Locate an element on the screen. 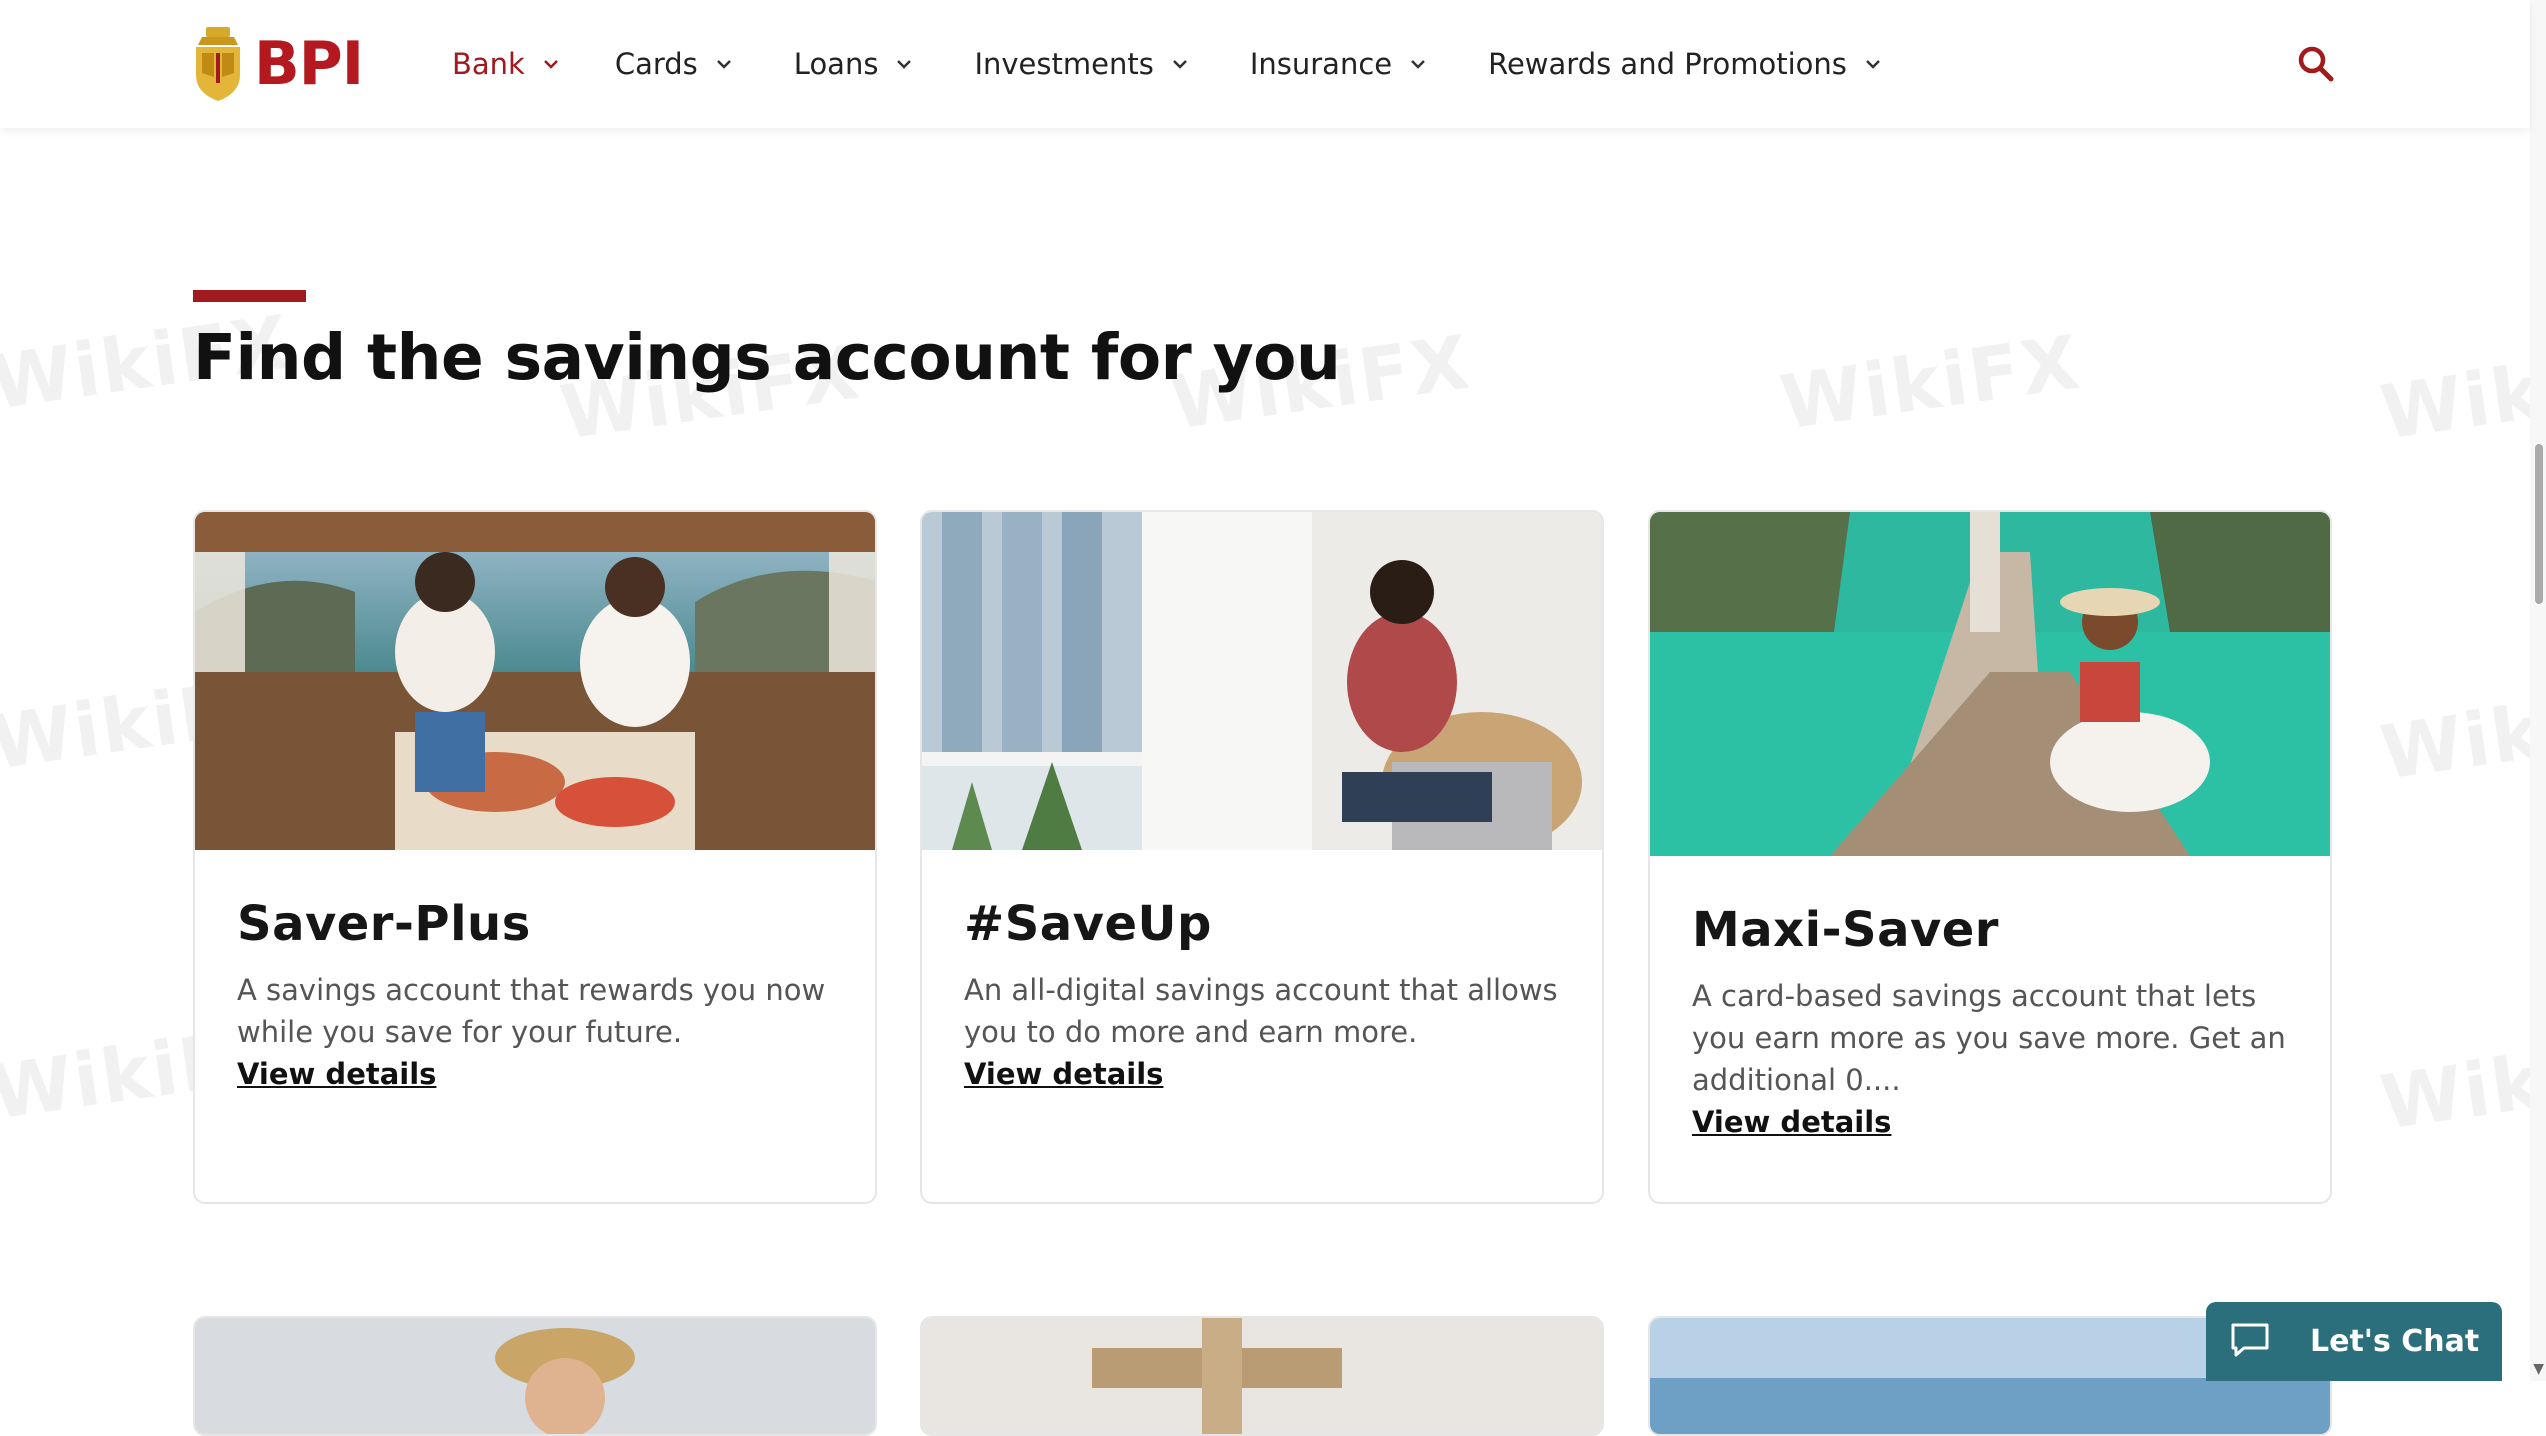 Image resolution: width=2546 pixels, height=1436 pixels. nav-cards: Cards is located at coordinates (673, 64).